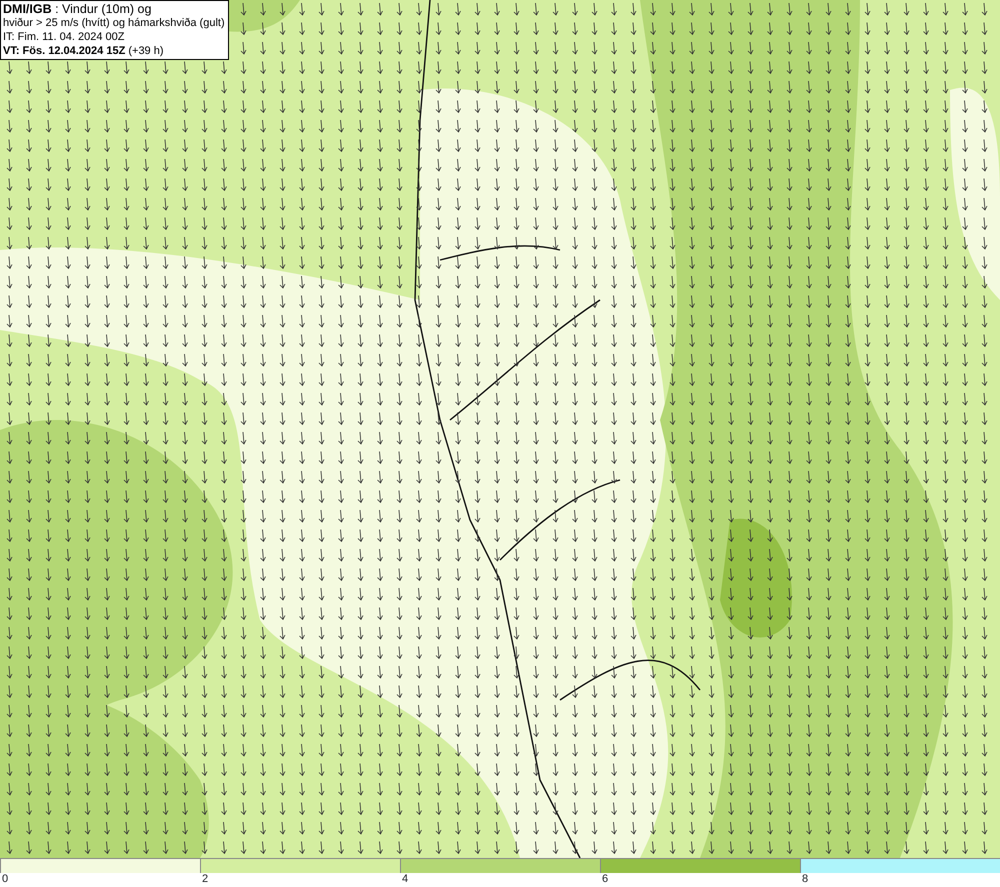 The width and height of the screenshot is (1000, 887). What do you see at coordinates (77, 9) in the screenshot?
I see `map-title: DMI/IGB : Vindur (10m) og` at bounding box center [77, 9].